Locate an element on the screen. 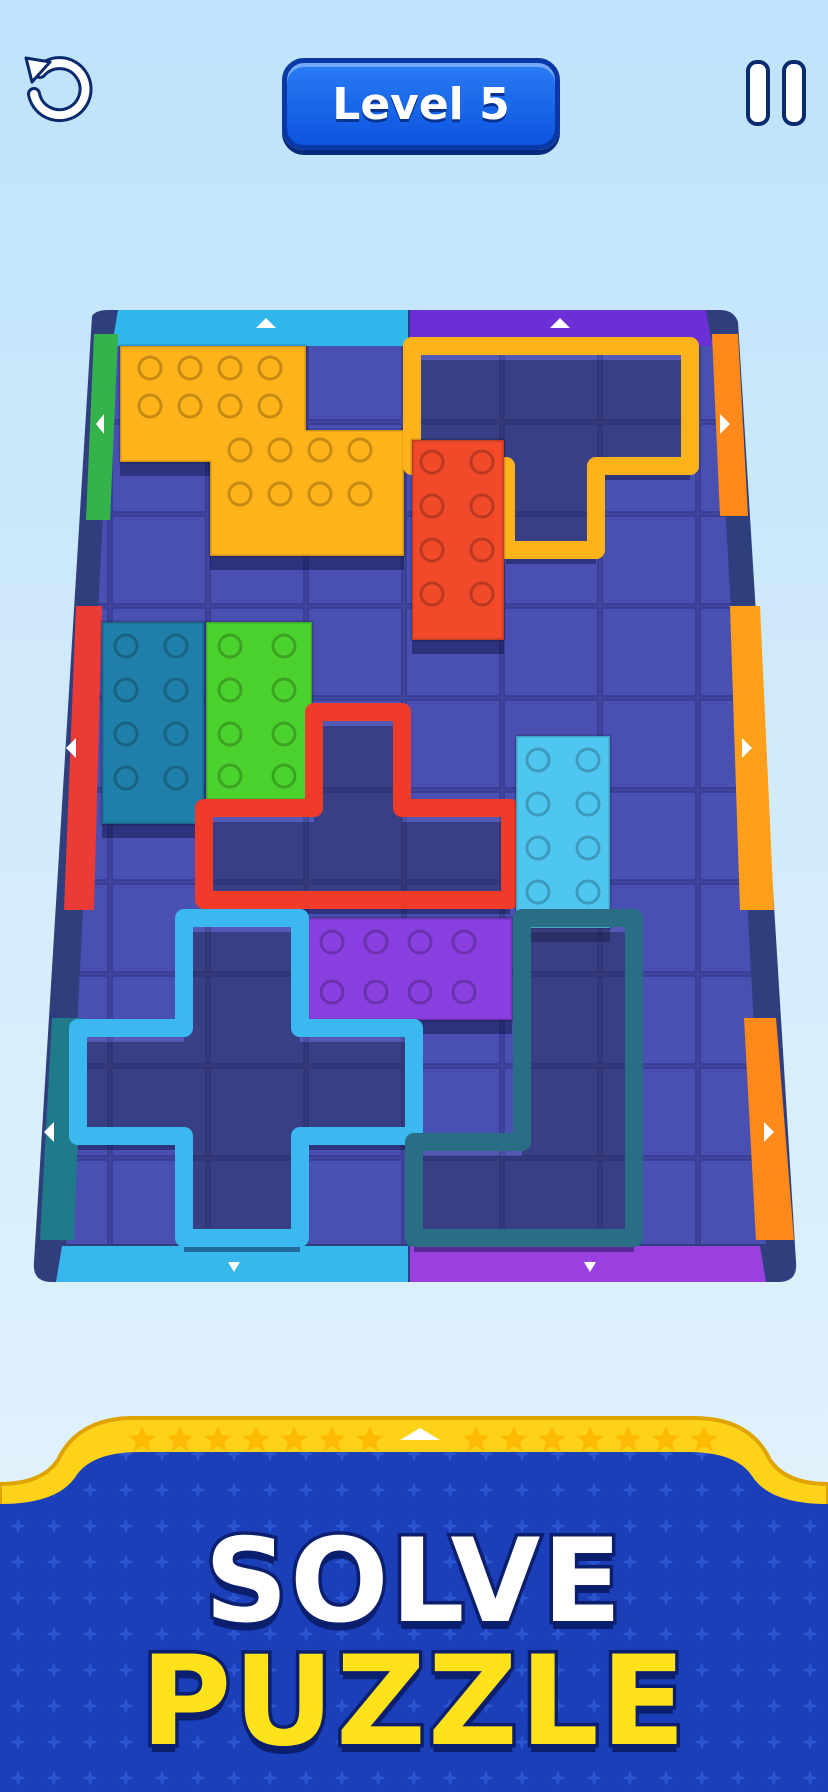  purple-bar-block is located at coordinates (410, 975).